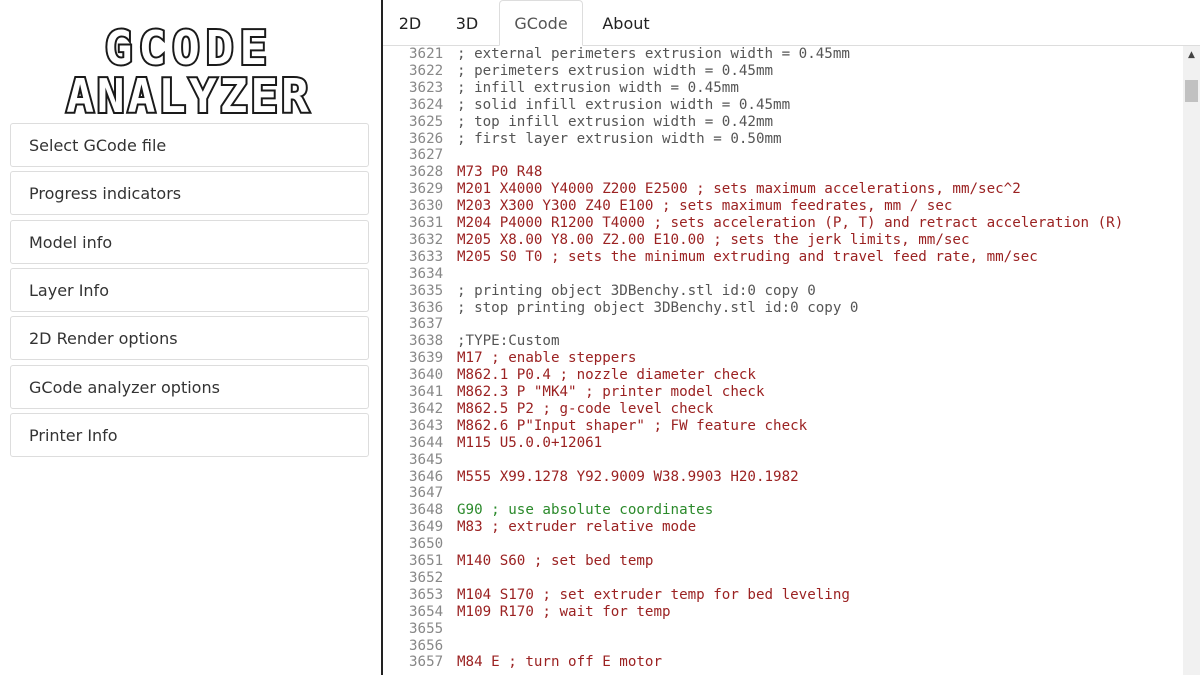  Describe the element at coordinates (426, 138) in the screenshot. I see `line-number: 3626` at that location.